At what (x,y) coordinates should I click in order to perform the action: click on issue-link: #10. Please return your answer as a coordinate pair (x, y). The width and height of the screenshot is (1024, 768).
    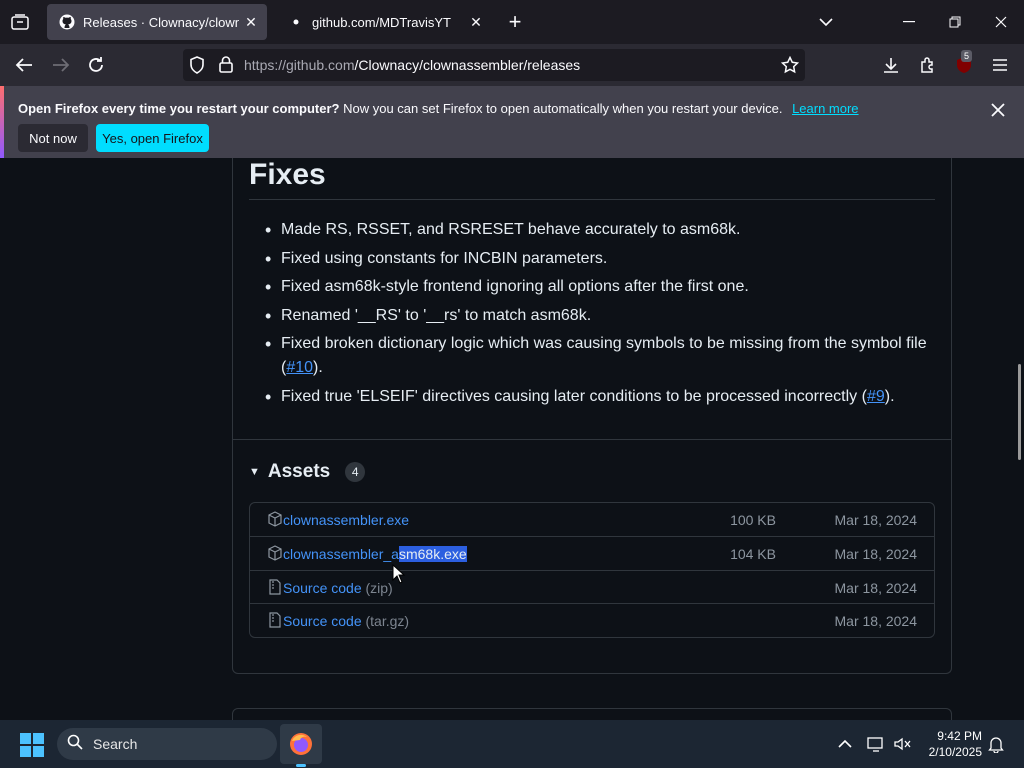
    Looking at the image, I should click on (299, 367).